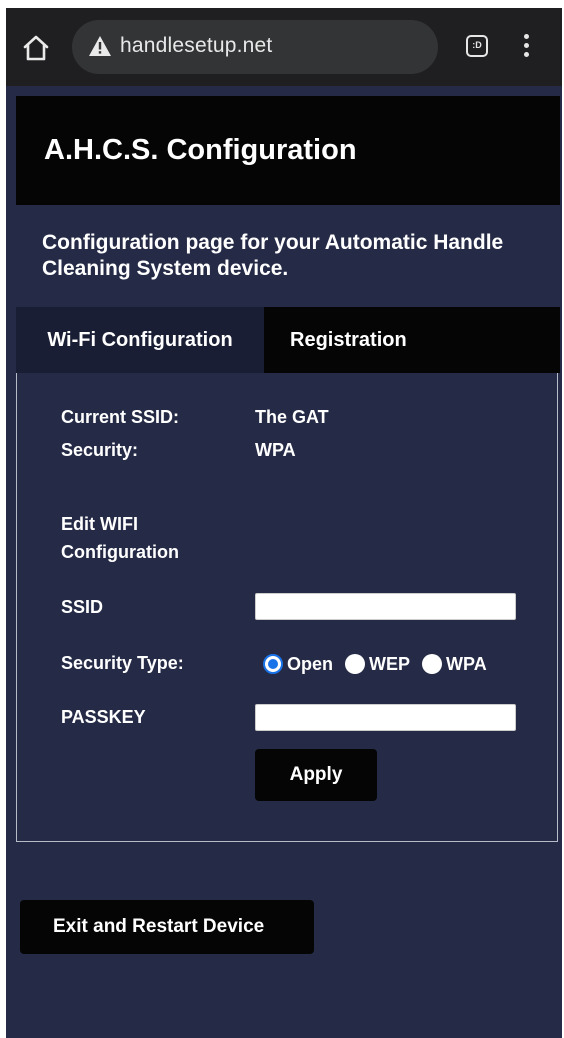 The image size is (564, 1038). What do you see at coordinates (292, 417) in the screenshot?
I see `current-ssid-value: The GAT` at bounding box center [292, 417].